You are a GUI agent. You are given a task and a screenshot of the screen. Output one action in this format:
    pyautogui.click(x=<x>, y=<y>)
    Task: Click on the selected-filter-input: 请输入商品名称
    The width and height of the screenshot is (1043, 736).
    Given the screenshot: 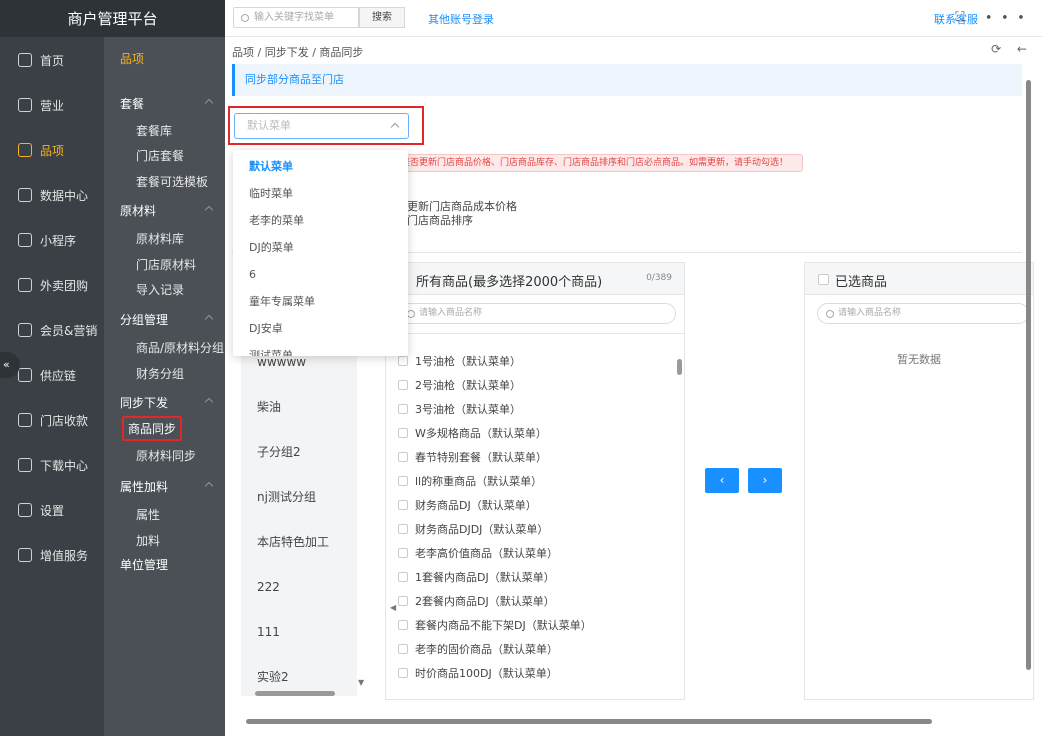 What is the action you would take?
    pyautogui.click(x=923, y=313)
    